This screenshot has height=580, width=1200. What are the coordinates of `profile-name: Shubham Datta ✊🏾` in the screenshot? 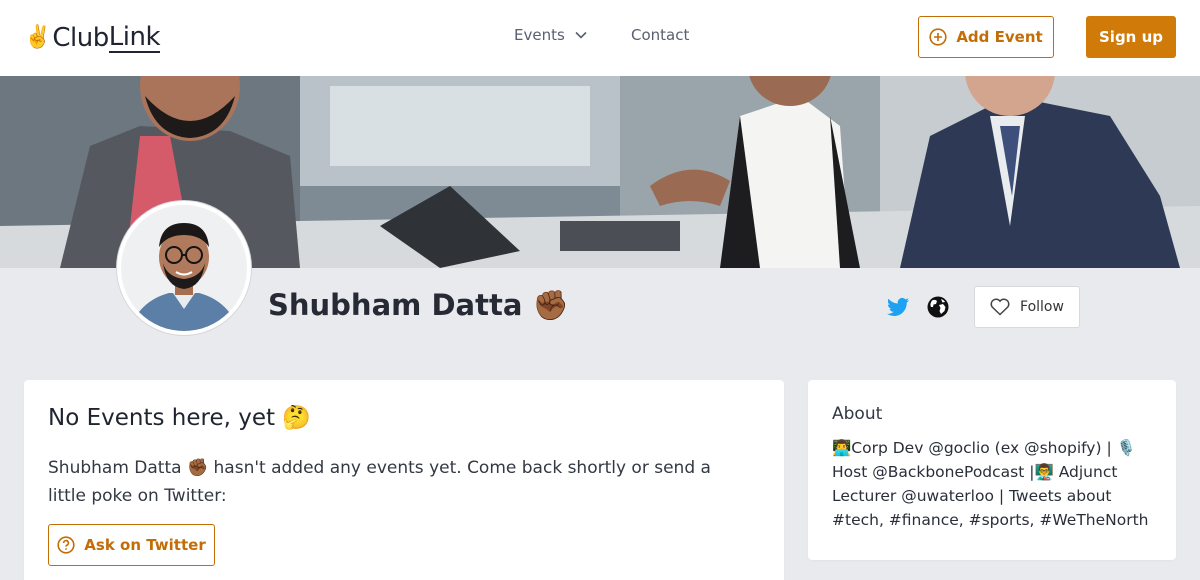 It's located at (418, 305).